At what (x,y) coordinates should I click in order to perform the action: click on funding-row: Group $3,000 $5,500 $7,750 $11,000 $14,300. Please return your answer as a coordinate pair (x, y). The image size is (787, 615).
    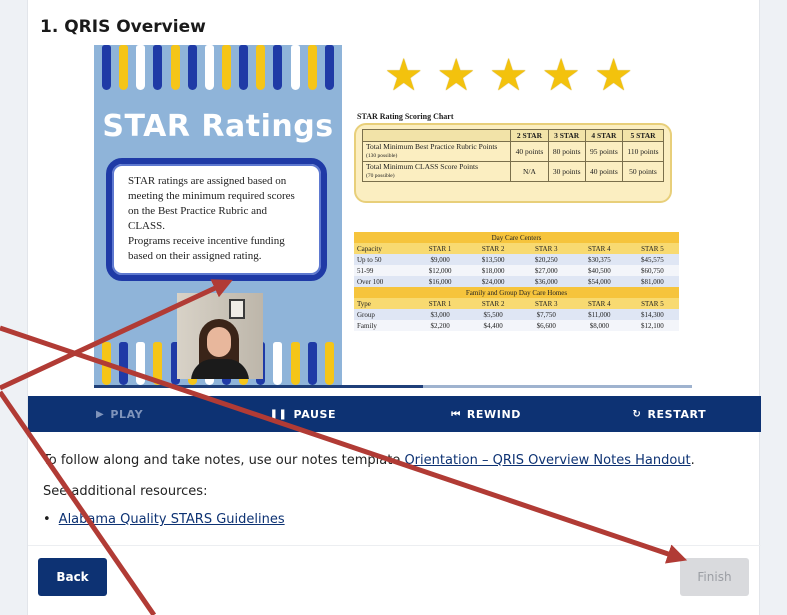
    Looking at the image, I should click on (516, 314).